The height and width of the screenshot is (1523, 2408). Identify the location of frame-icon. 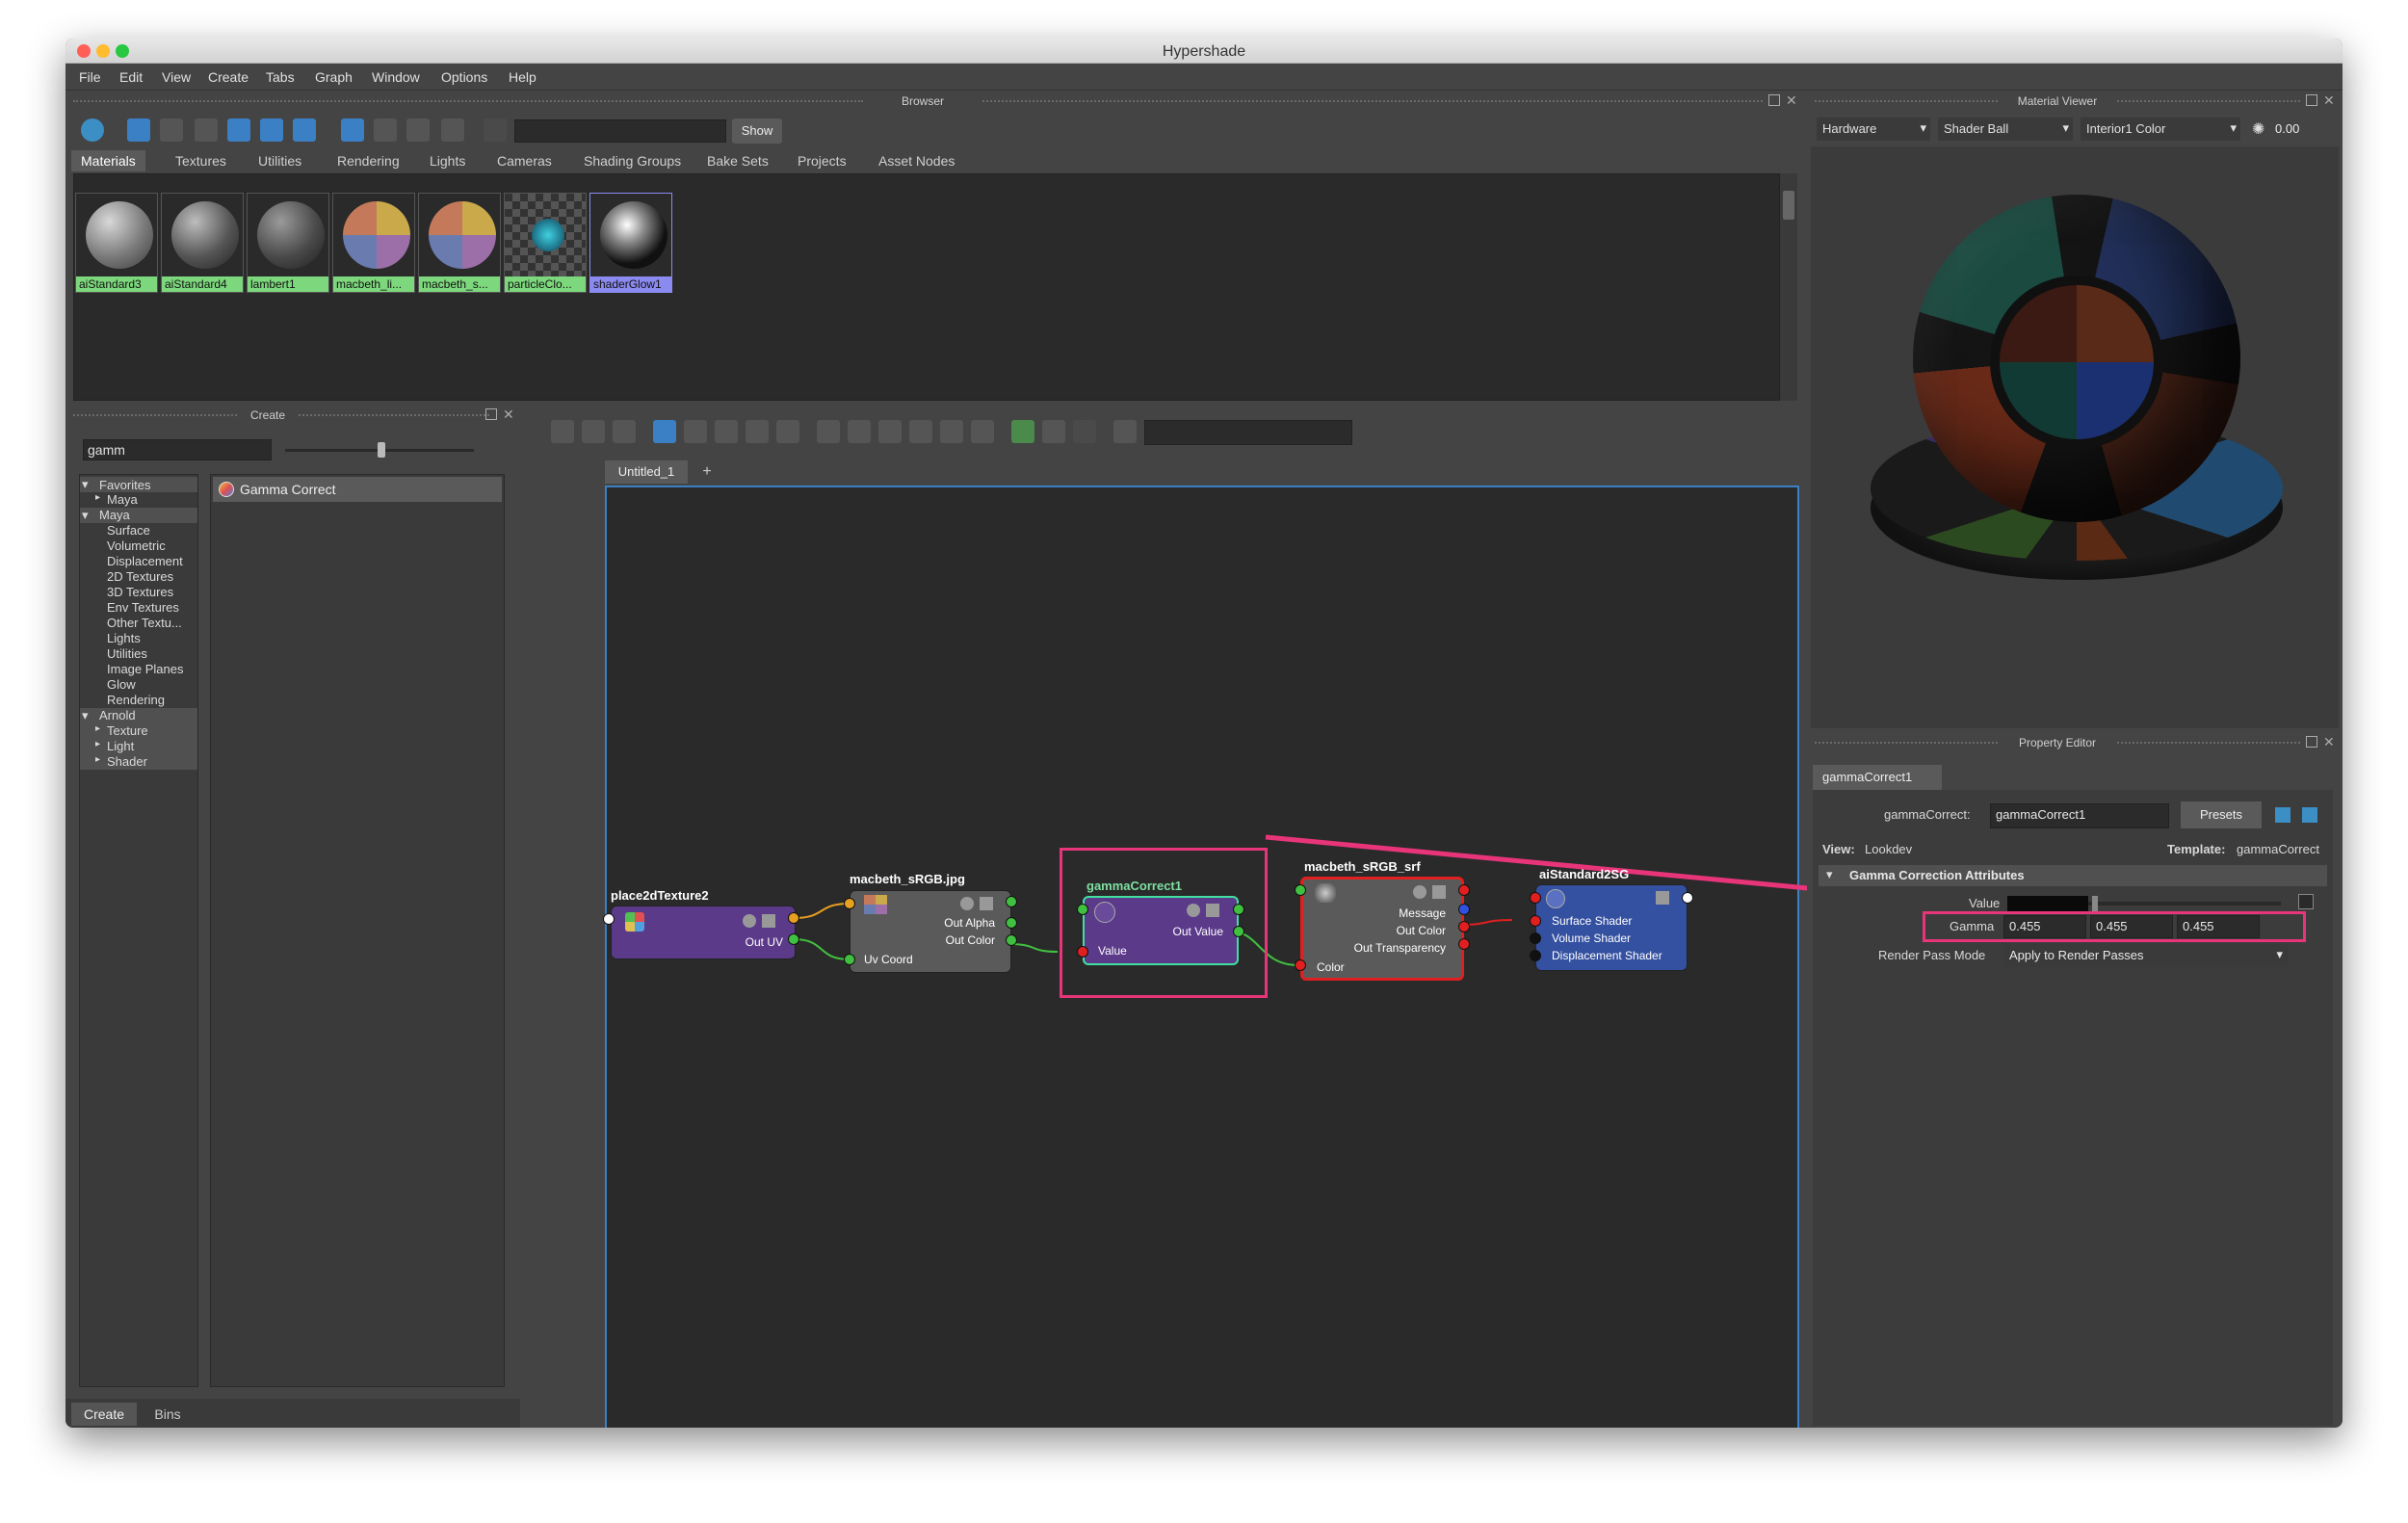
(982, 431).